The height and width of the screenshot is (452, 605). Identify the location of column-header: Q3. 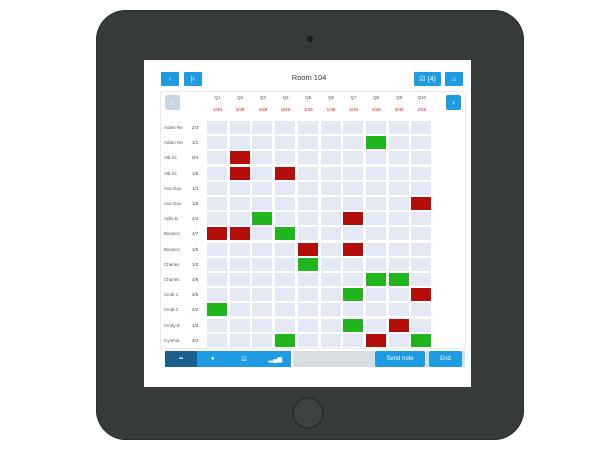
(262, 97).